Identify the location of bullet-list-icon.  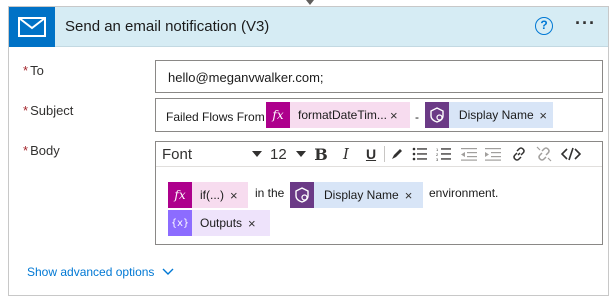
(420, 154).